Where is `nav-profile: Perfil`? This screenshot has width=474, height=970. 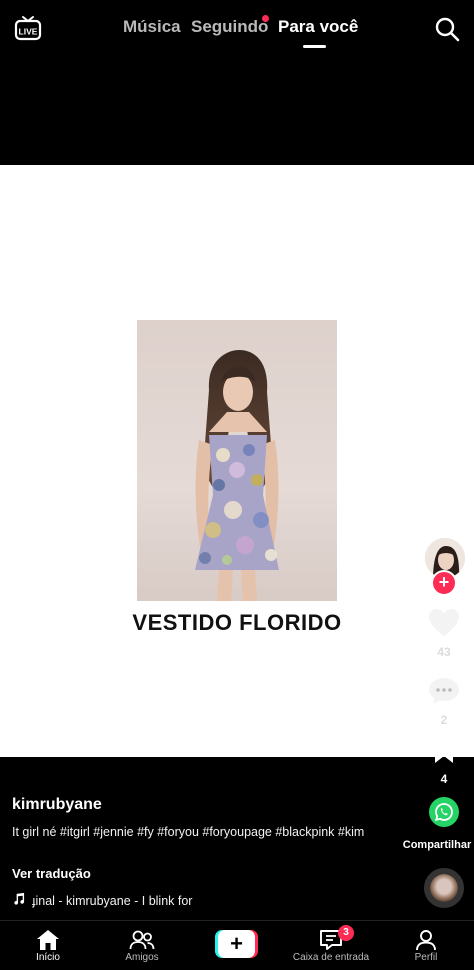 nav-profile: Perfil is located at coordinates (426, 945).